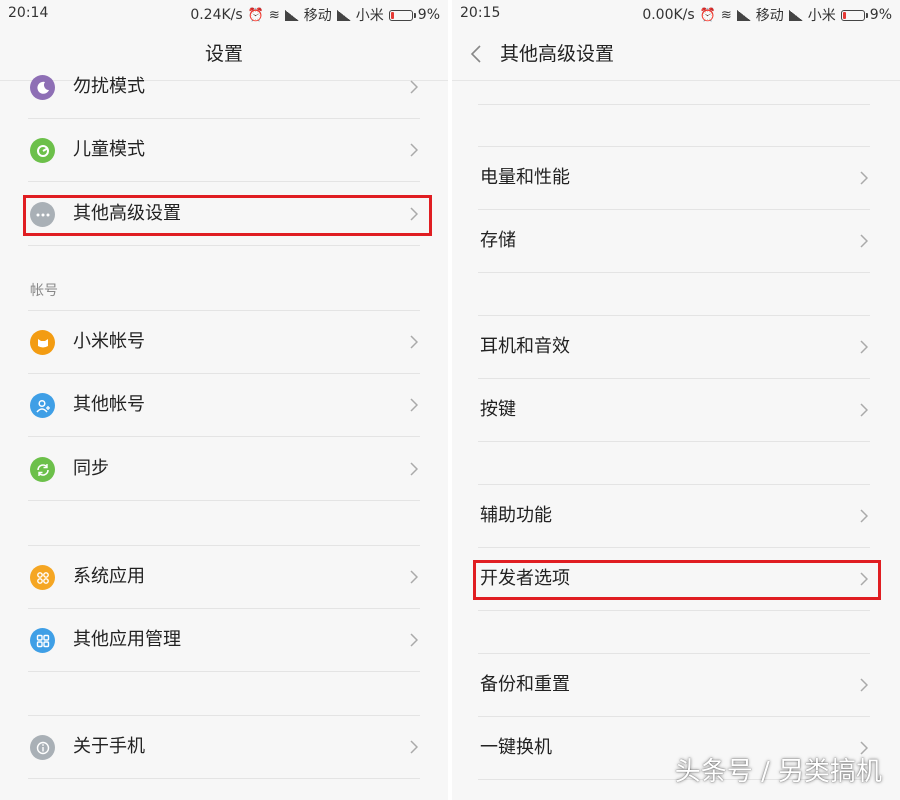 The height and width of the screenshot is (800, 900). What do you see at coordinates (516, 747) in the screenshot?
I see `item-label: 一键换机` at bounding box center [516, 747].